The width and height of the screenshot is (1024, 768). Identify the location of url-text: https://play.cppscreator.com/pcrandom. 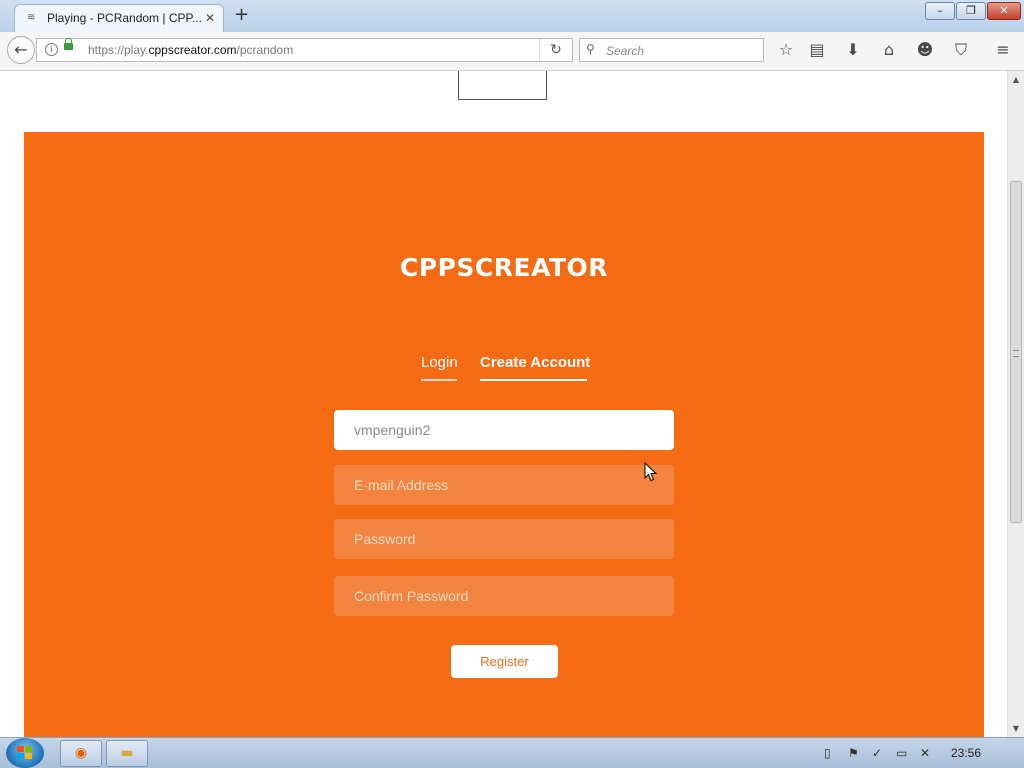
(190, 50).